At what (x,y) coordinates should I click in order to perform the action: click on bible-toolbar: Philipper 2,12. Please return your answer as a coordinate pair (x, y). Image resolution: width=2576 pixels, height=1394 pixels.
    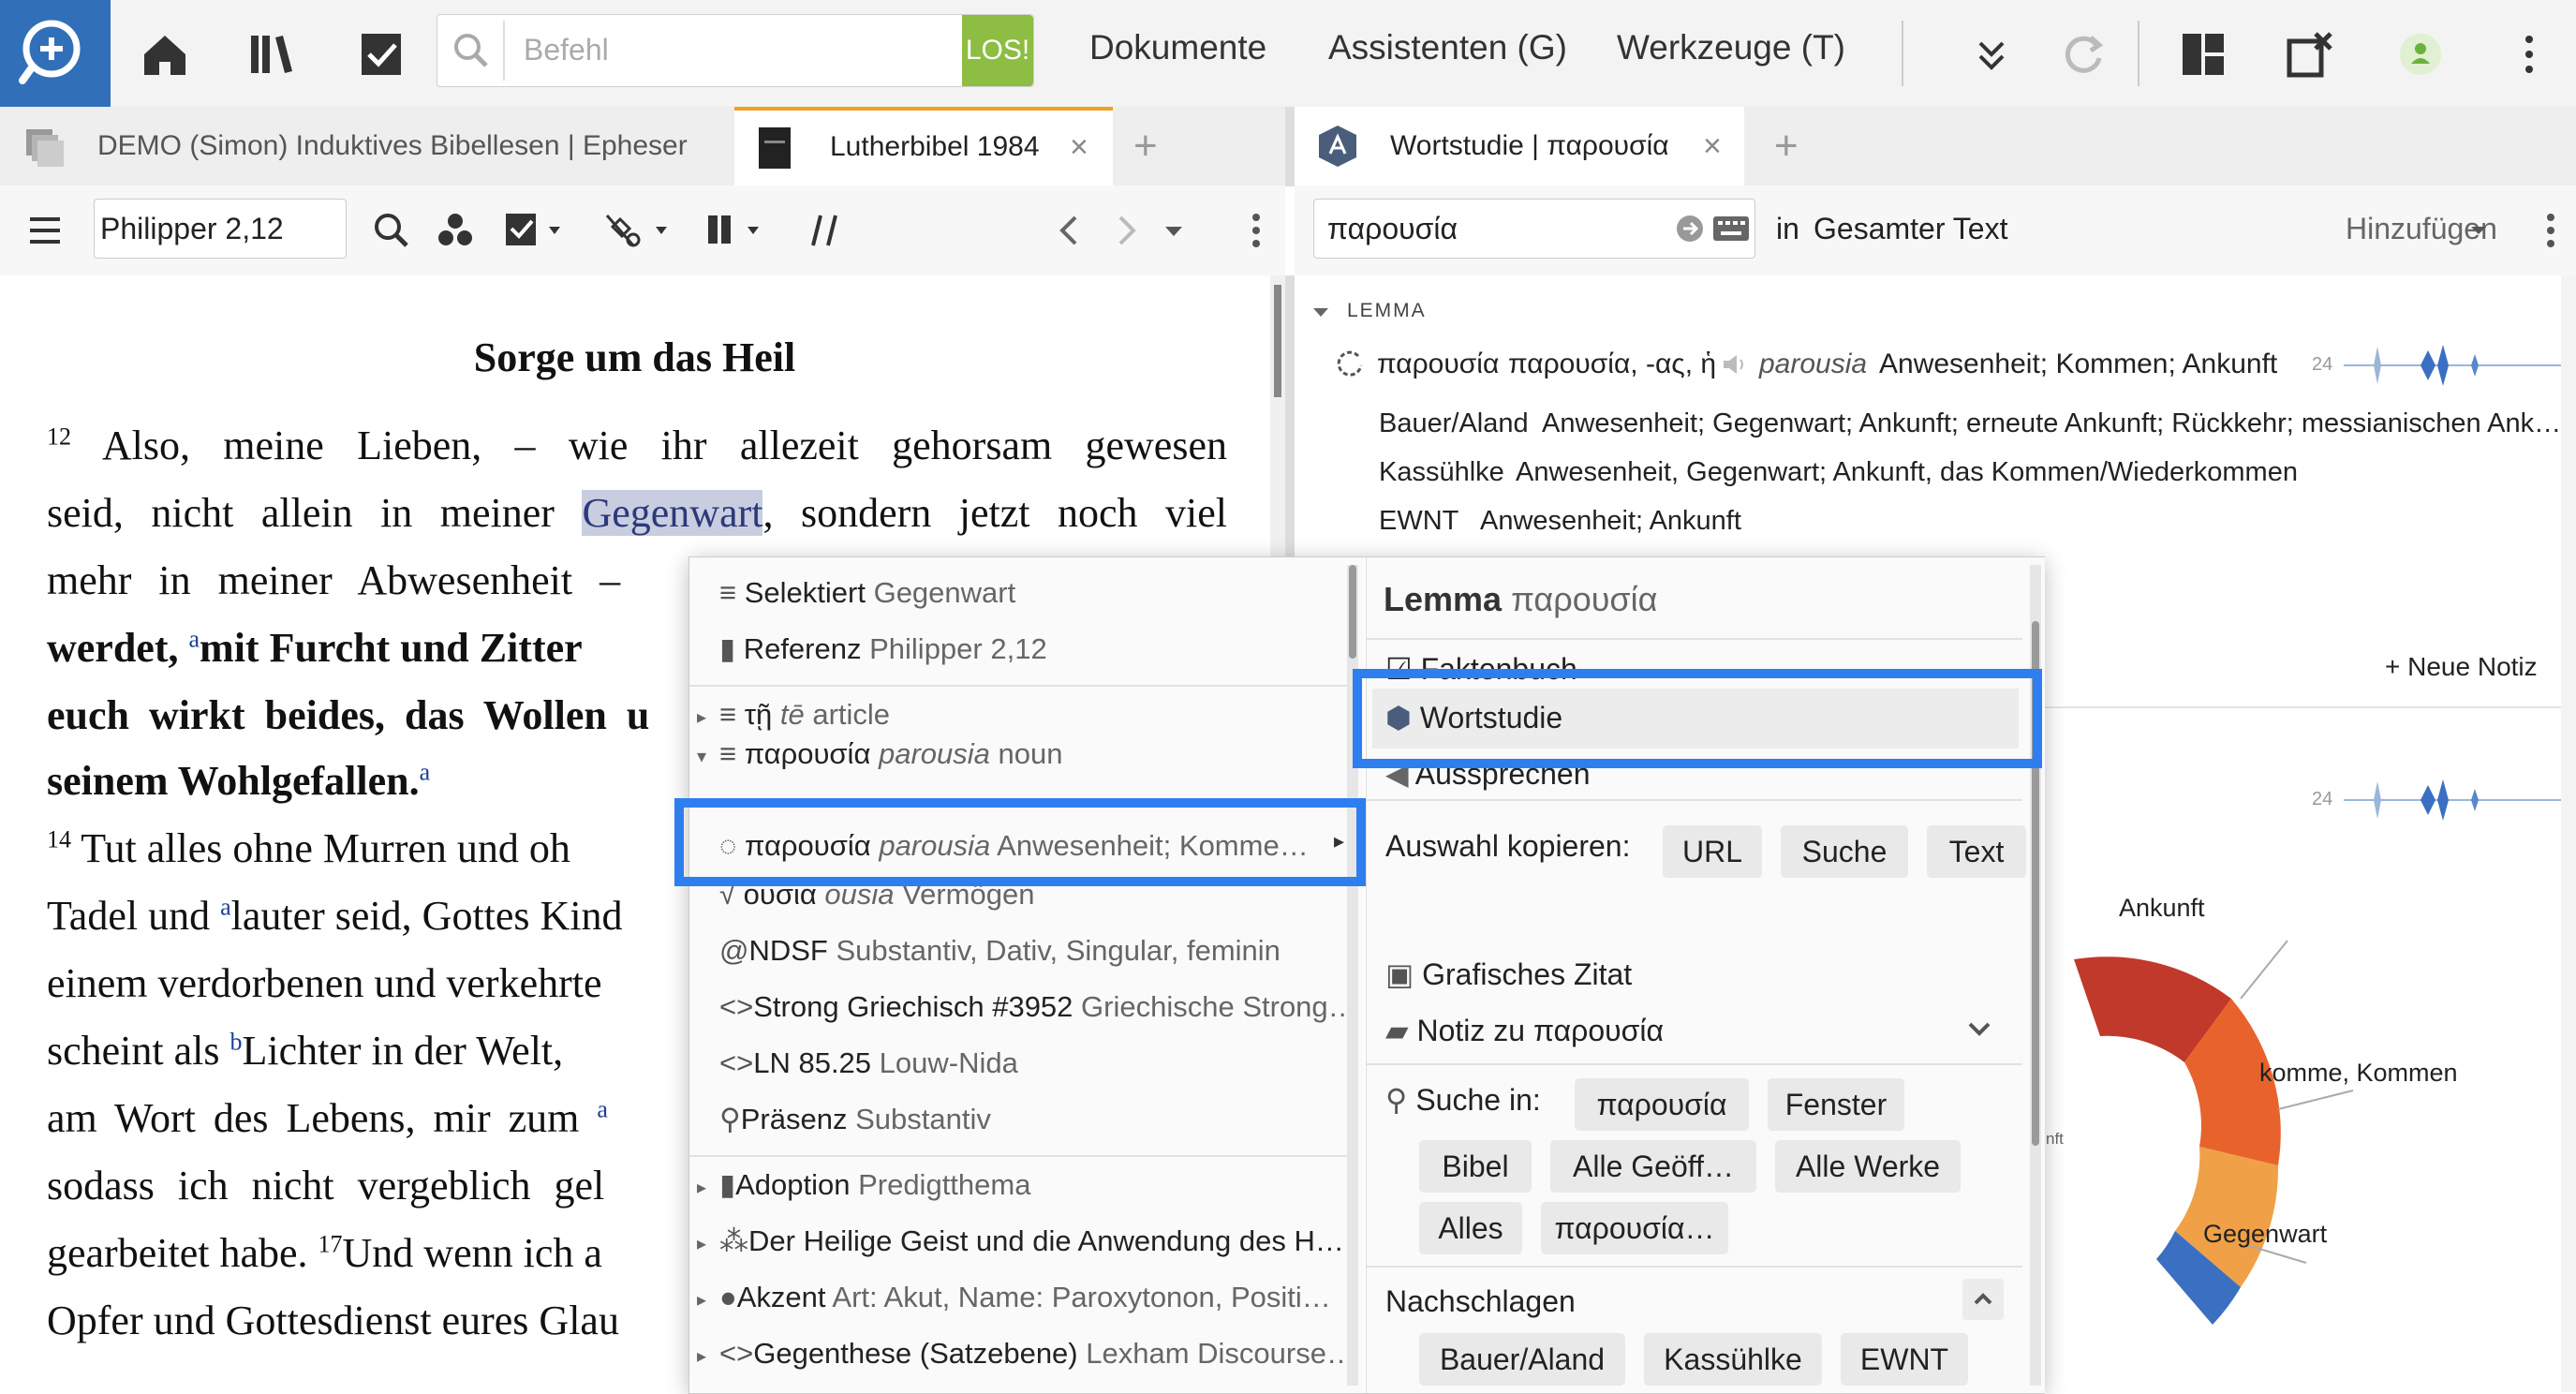
    Looking at the image, I should click on (642, 230).